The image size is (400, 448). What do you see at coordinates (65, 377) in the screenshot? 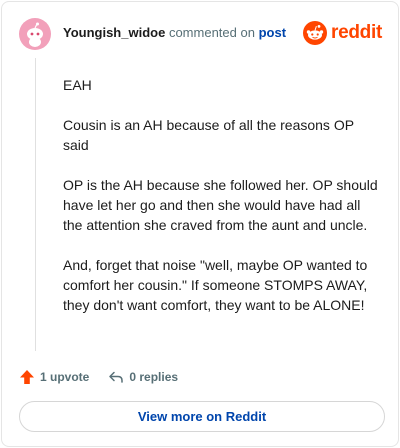
I see `upvote-count: 1 upvote` at bounding box center [65, 377].